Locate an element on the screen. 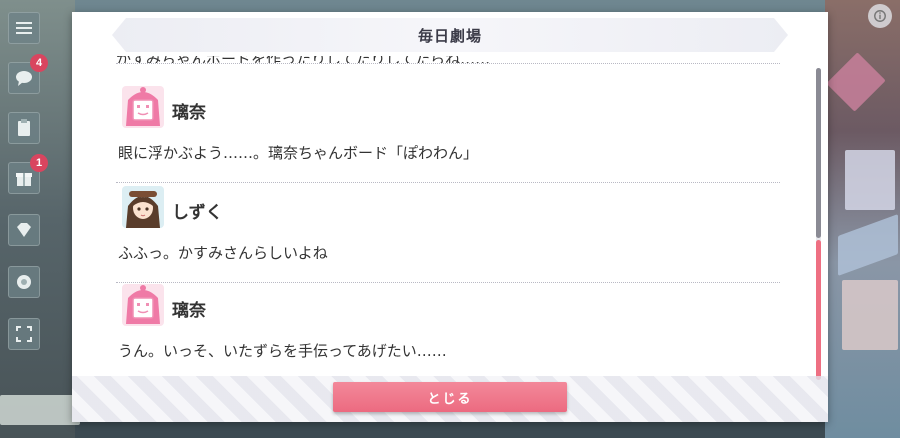  menu-icon is located at coordinates (24, 28).